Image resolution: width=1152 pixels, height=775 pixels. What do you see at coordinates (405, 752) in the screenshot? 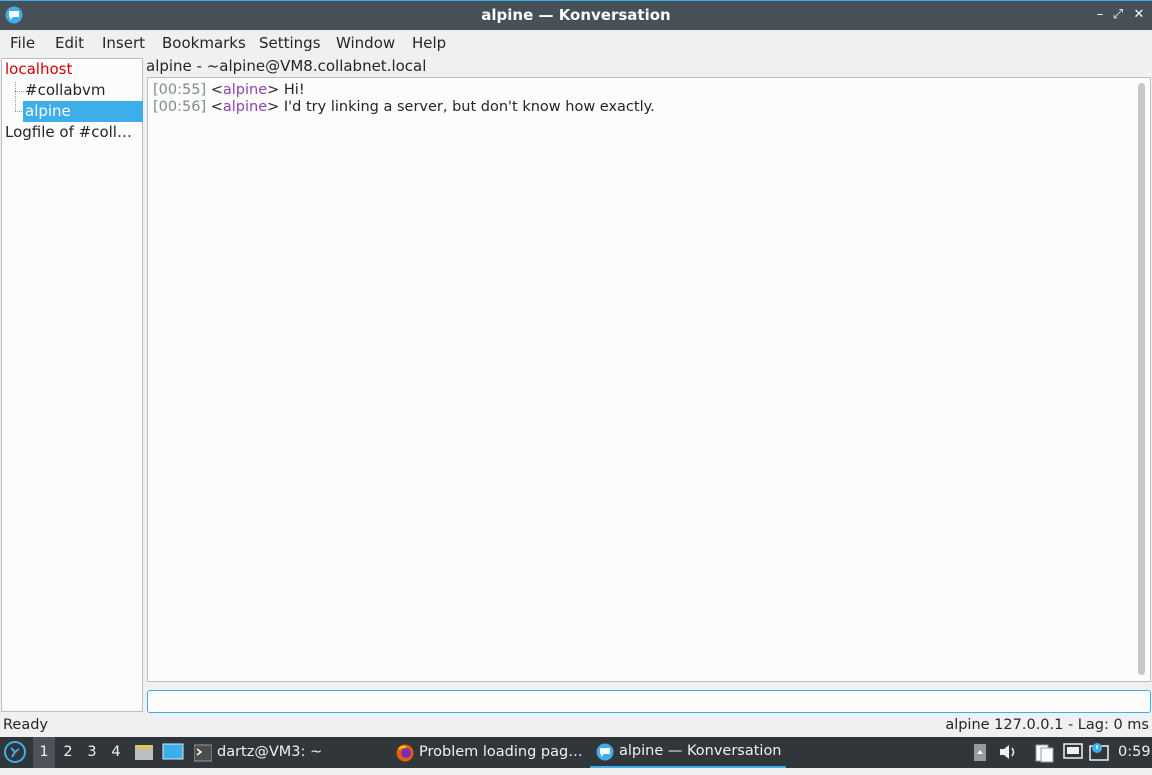
I see `firefox-icon` at bounding box center [405, 752].